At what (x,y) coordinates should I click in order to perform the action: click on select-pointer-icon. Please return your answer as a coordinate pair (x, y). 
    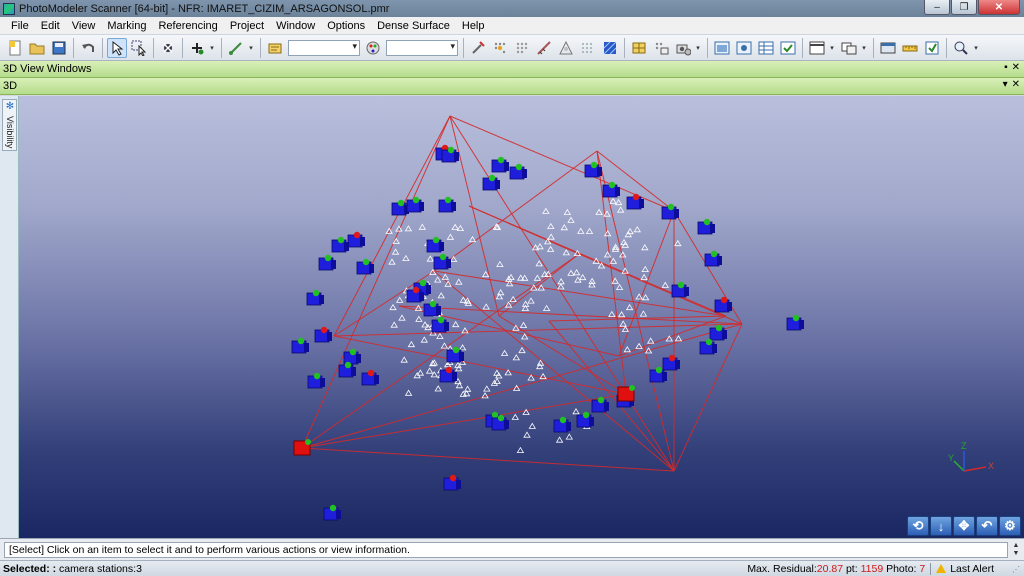
    Looking at the image, I should click on (117, 47).